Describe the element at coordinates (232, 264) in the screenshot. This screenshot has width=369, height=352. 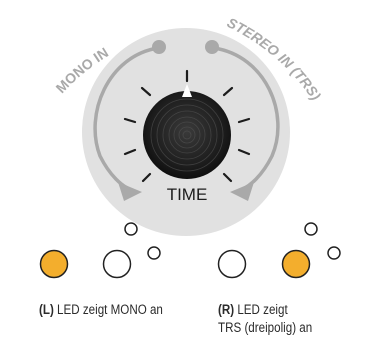
I see `right-jack-socket` at that location.